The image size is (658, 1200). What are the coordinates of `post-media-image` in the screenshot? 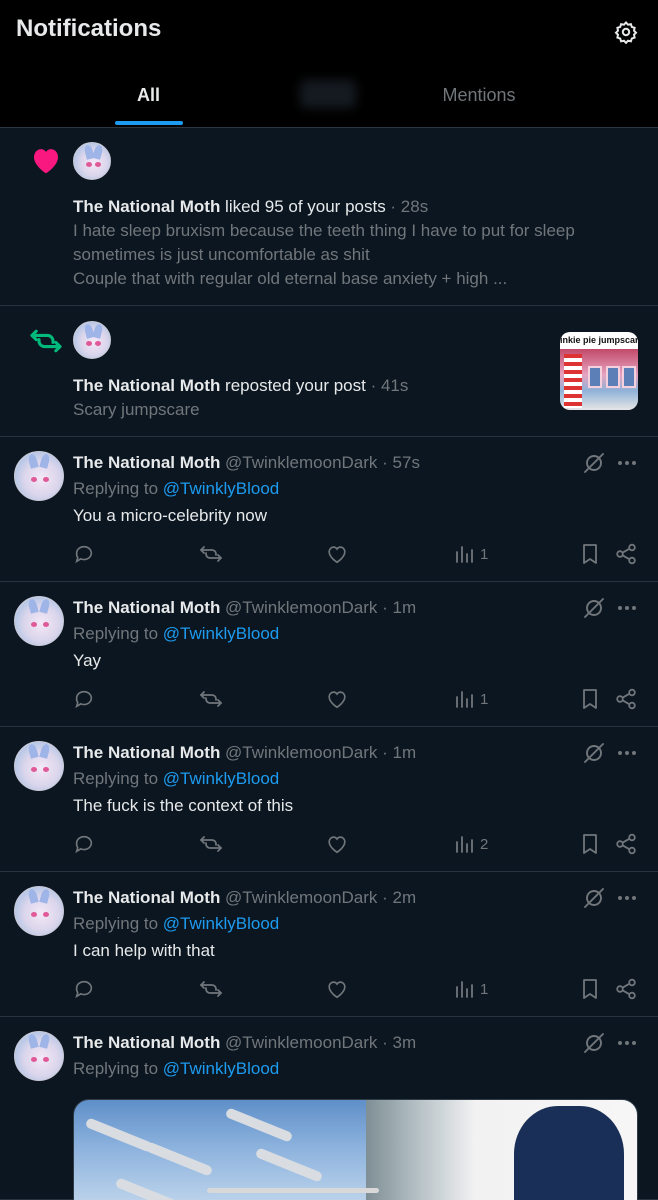 It's located at (355, 1149).